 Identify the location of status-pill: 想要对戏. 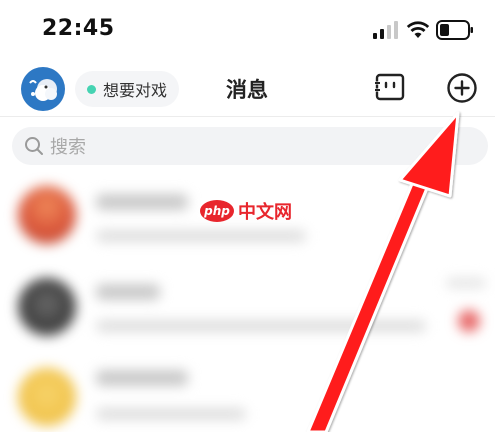
(127, 89).